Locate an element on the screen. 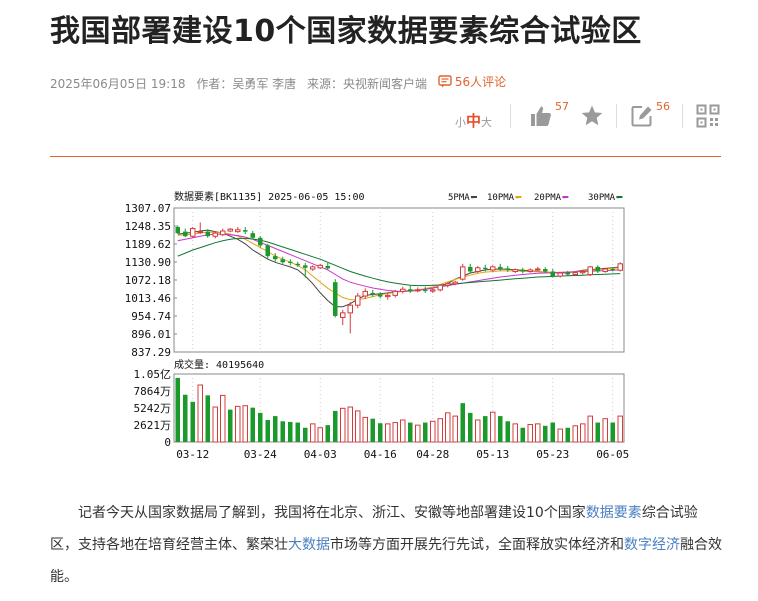 Image resolution: width=758 pixels, height=601 pixels. favorite-star-icon is located at coordinates (592, 116).